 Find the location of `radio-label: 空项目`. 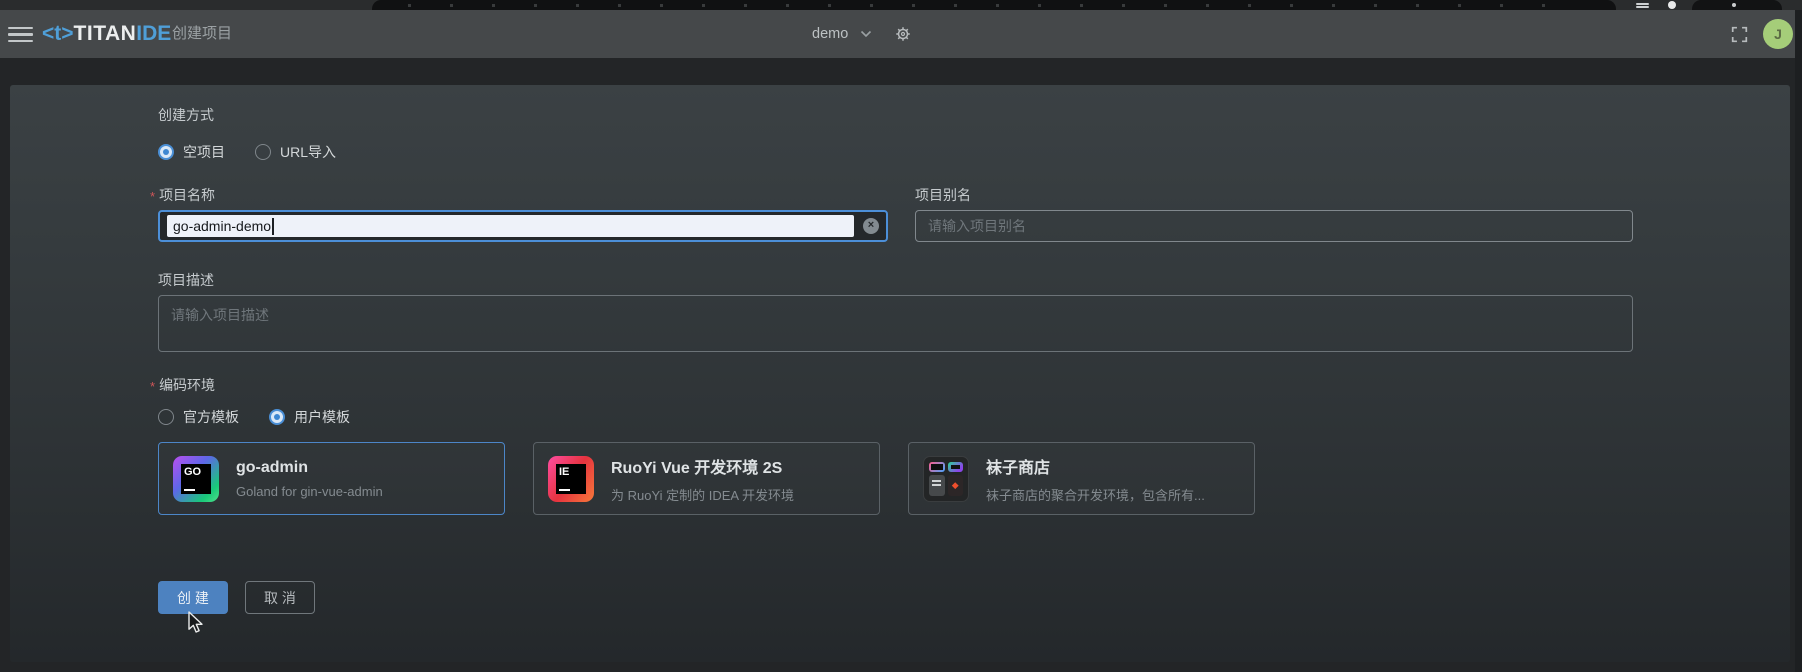

radio-label: 空项目 is located at coordinates (204, 152).